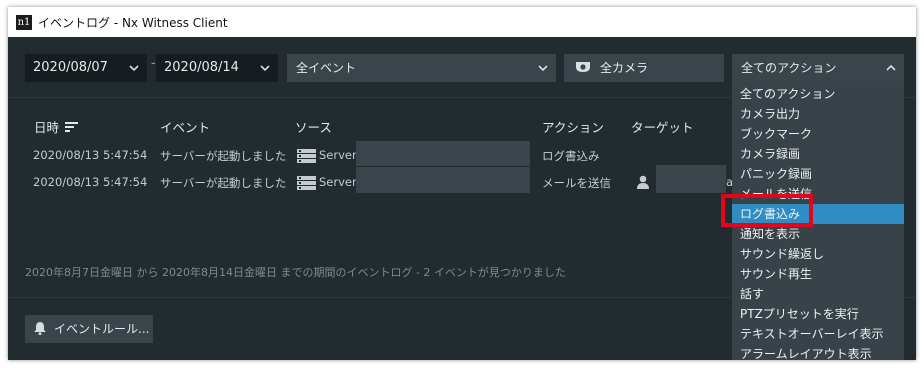  Describe the element at coordinates (201, 67) in the screenshot. I see `date-to-value: 2020/08/14` at that location.